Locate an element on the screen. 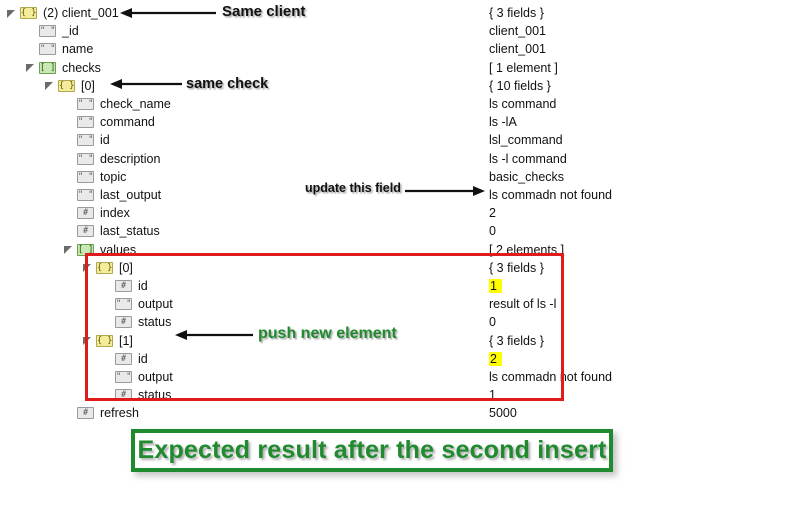 This screenshot has width=806, height=509. tree-row-key: _id is located at coordinates (70, 31).